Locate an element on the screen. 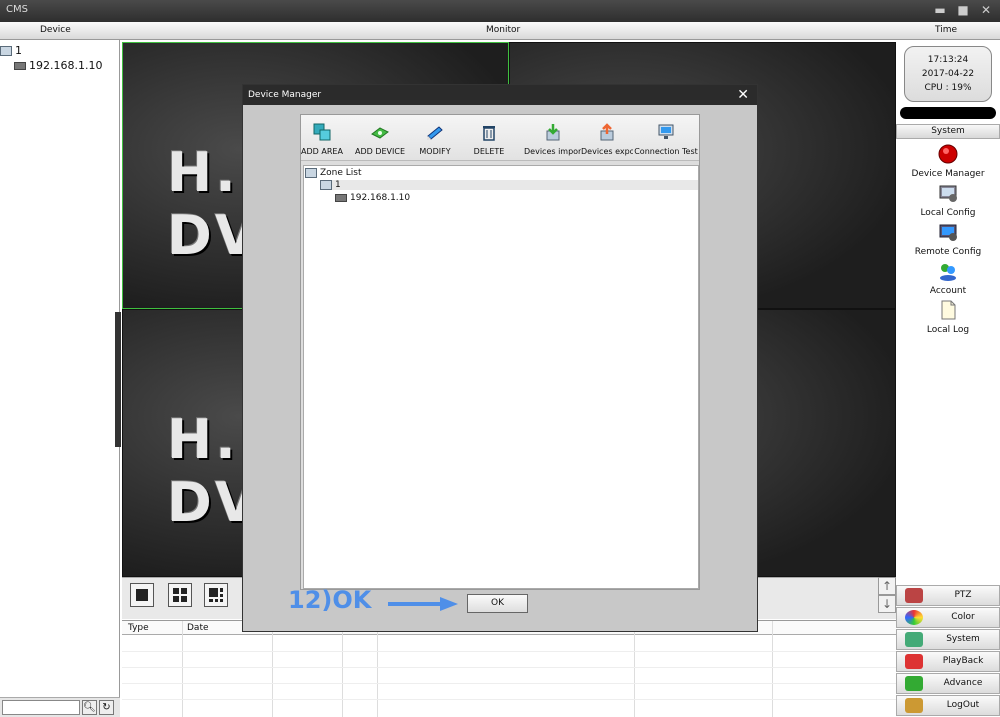 The width and height of the screenshot is (1000, 717). playback-icon is located at coordinates (914, 661).